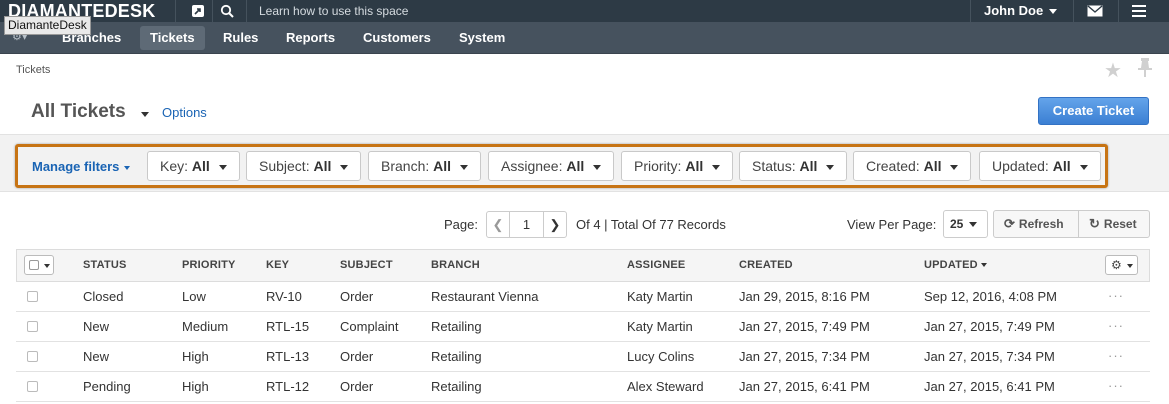 This screenshot has width=1169, height=404. Describe the element at coordinates (989, 356) in the screenshot. I see `cell-updated: Jan 27, 2015, 7:34 PM` at that location.